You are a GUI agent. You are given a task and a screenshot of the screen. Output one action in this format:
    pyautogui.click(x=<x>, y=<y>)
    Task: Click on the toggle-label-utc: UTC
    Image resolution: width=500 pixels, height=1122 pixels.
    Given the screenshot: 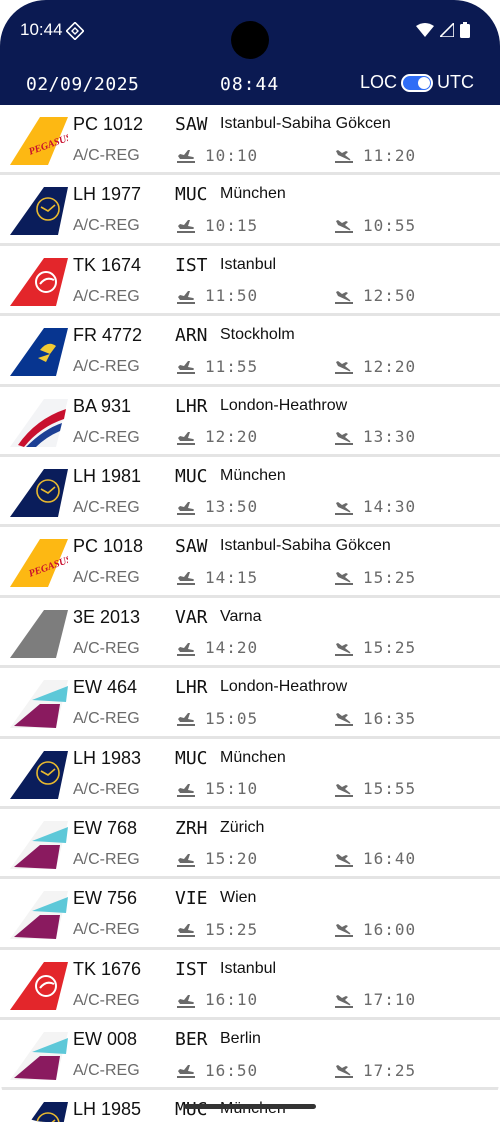 What is the action you would take?
    pyautogui.click(x=455, y=82)
    